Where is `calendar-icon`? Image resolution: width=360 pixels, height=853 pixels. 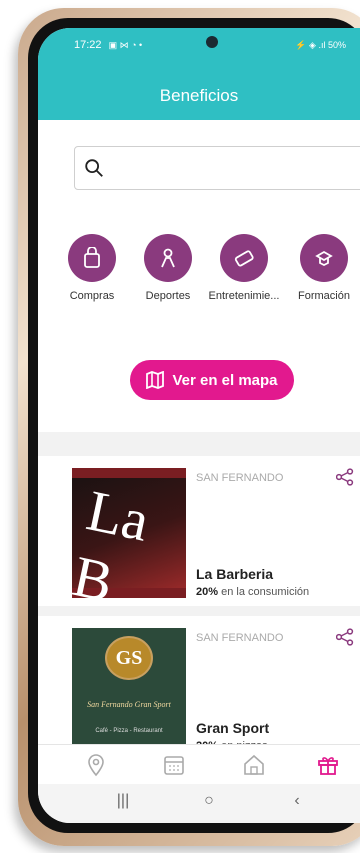
calendar-icon is located at coordinates (174, 765).